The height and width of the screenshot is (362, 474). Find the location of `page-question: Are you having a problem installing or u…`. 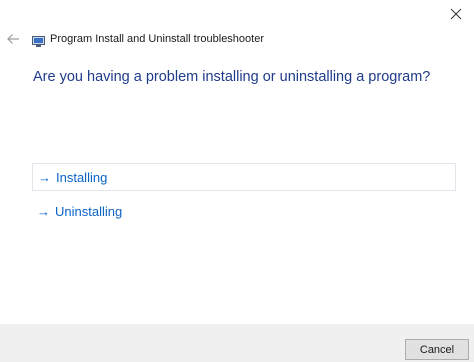

page-question: Are you having a problem installing or u… is located at coordinates (232, 77).